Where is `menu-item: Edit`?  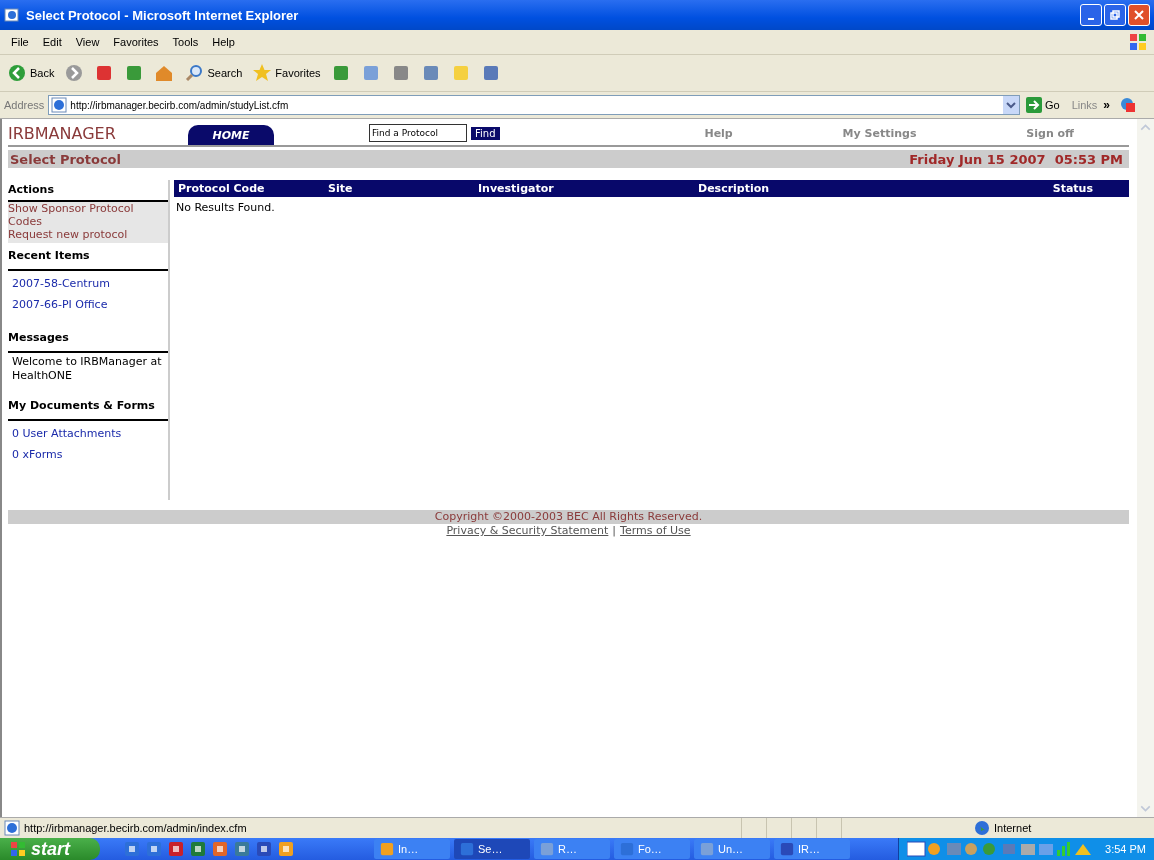 menu-item: Edit is located at coordinates (52, 42).